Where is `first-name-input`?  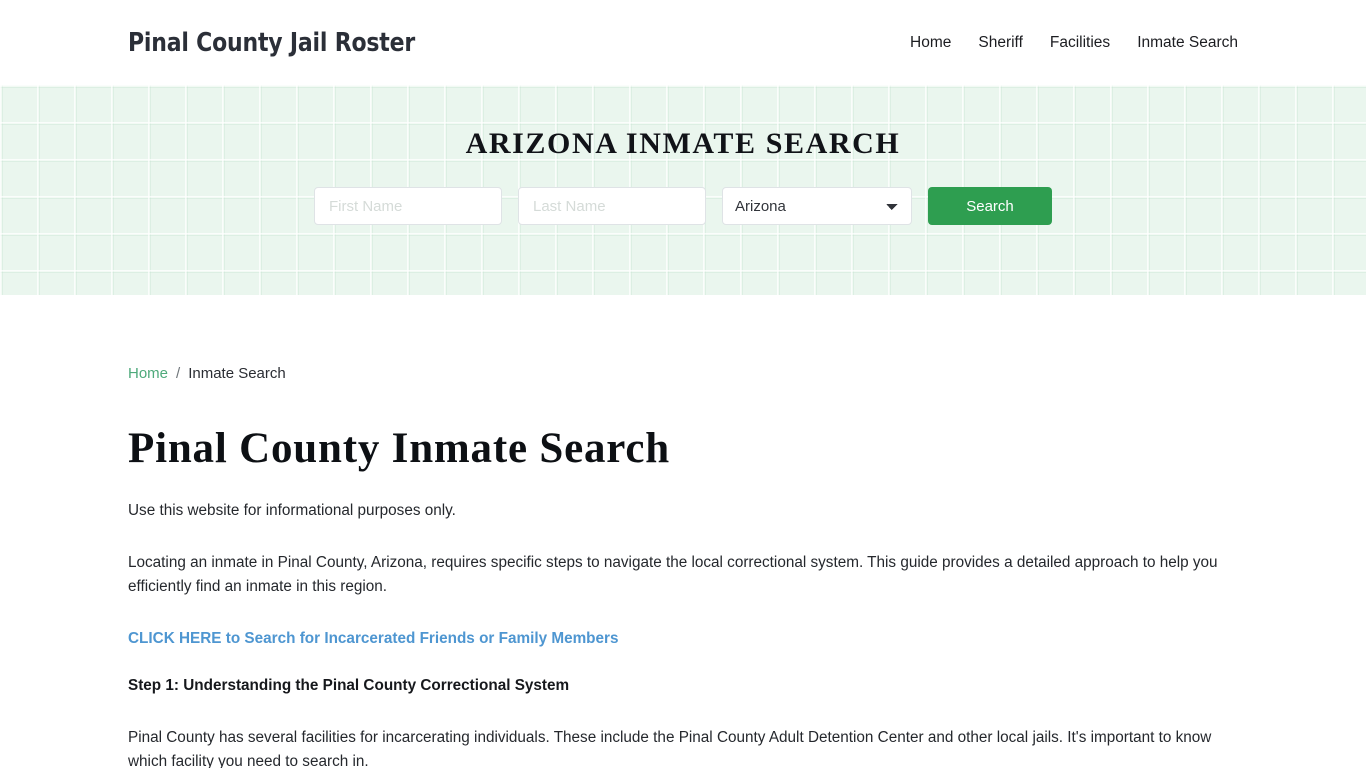 first-name-input is located at coordinates (408, 206).